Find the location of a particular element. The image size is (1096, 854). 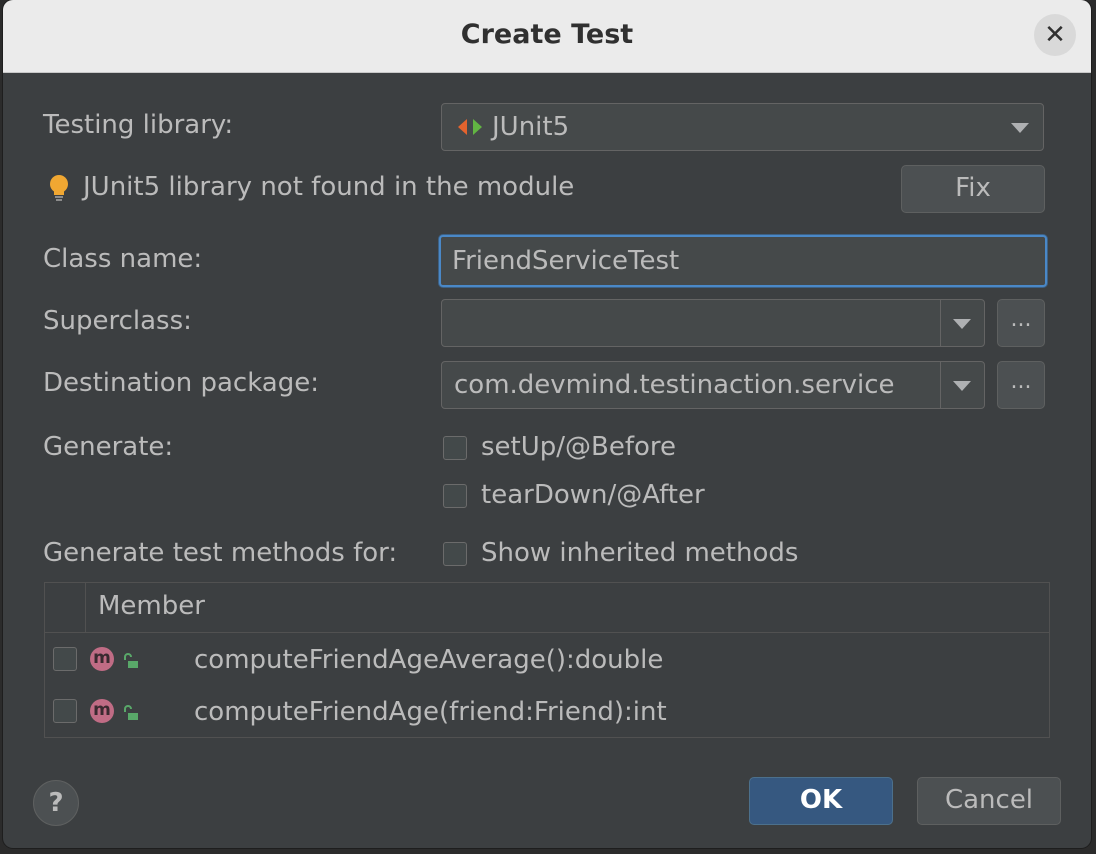

table-header: Member is located at coordinates (547, 608).